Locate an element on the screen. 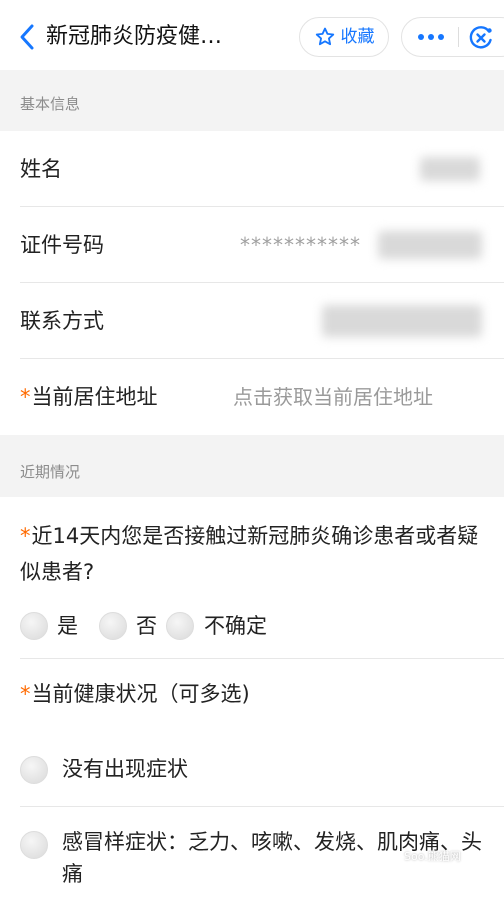 Image resolution: width=504 pixels, height=904 pixels. close-button is located at coordinates (481, 38).